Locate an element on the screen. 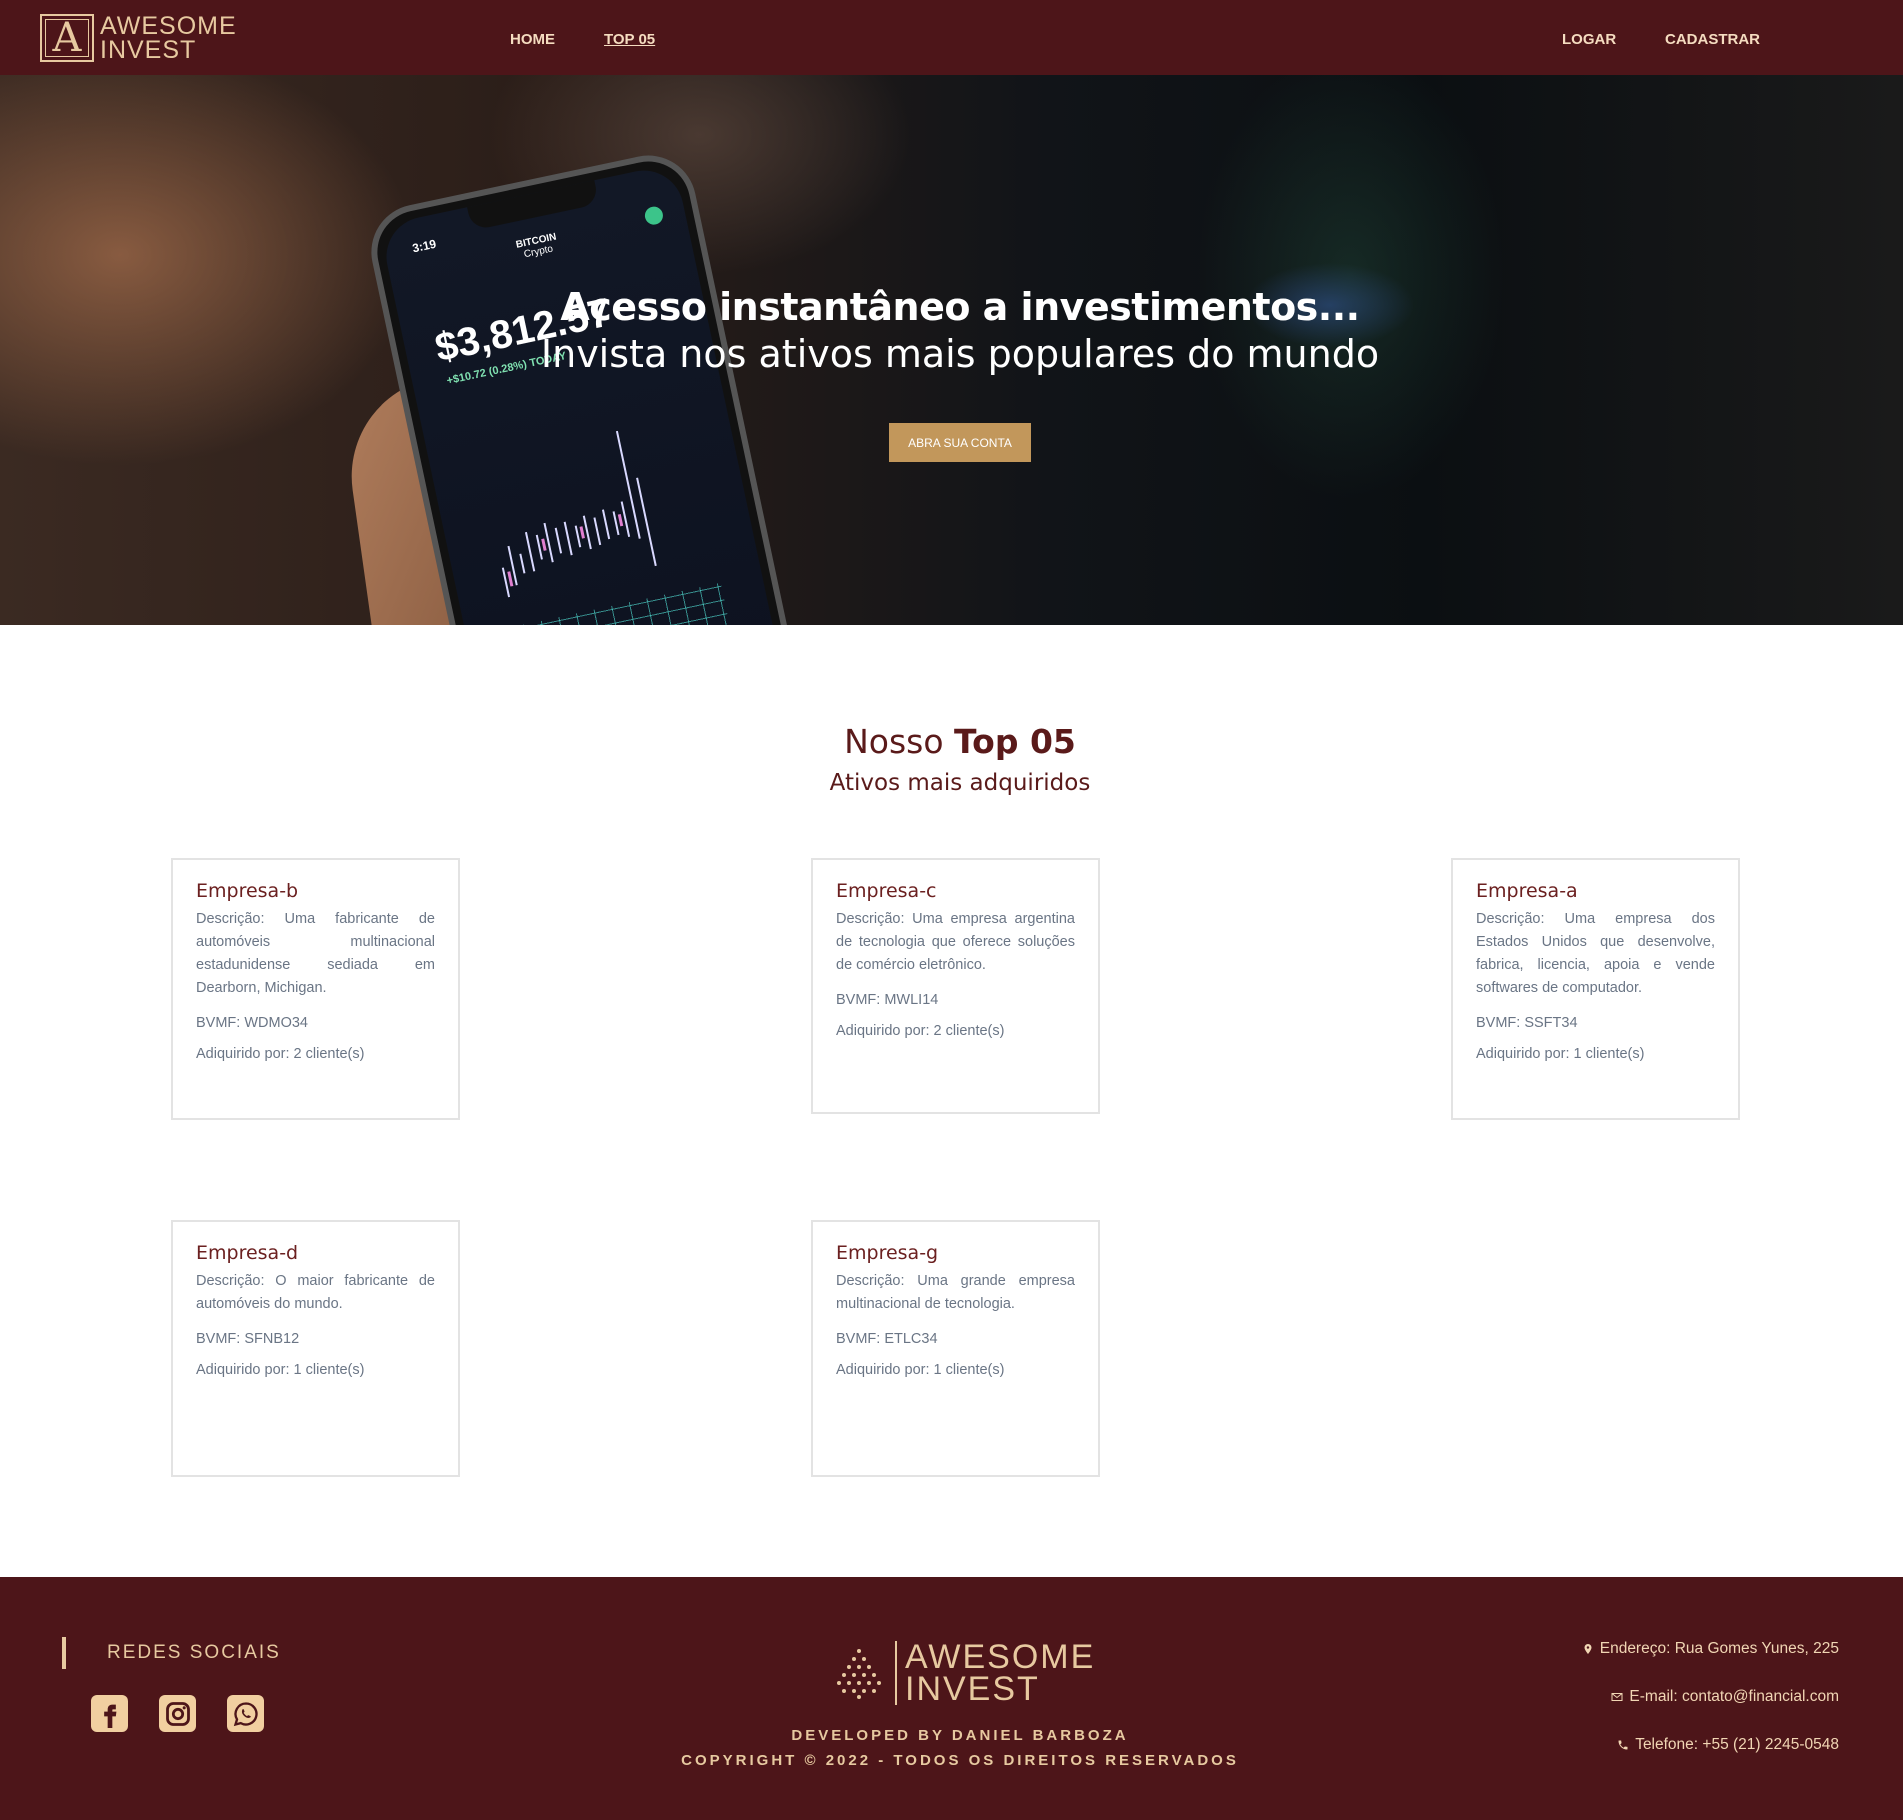 The image size is (1903, 1820). footer-logo-text: AWESOME INVEST is located at coordinates (995, 1673).